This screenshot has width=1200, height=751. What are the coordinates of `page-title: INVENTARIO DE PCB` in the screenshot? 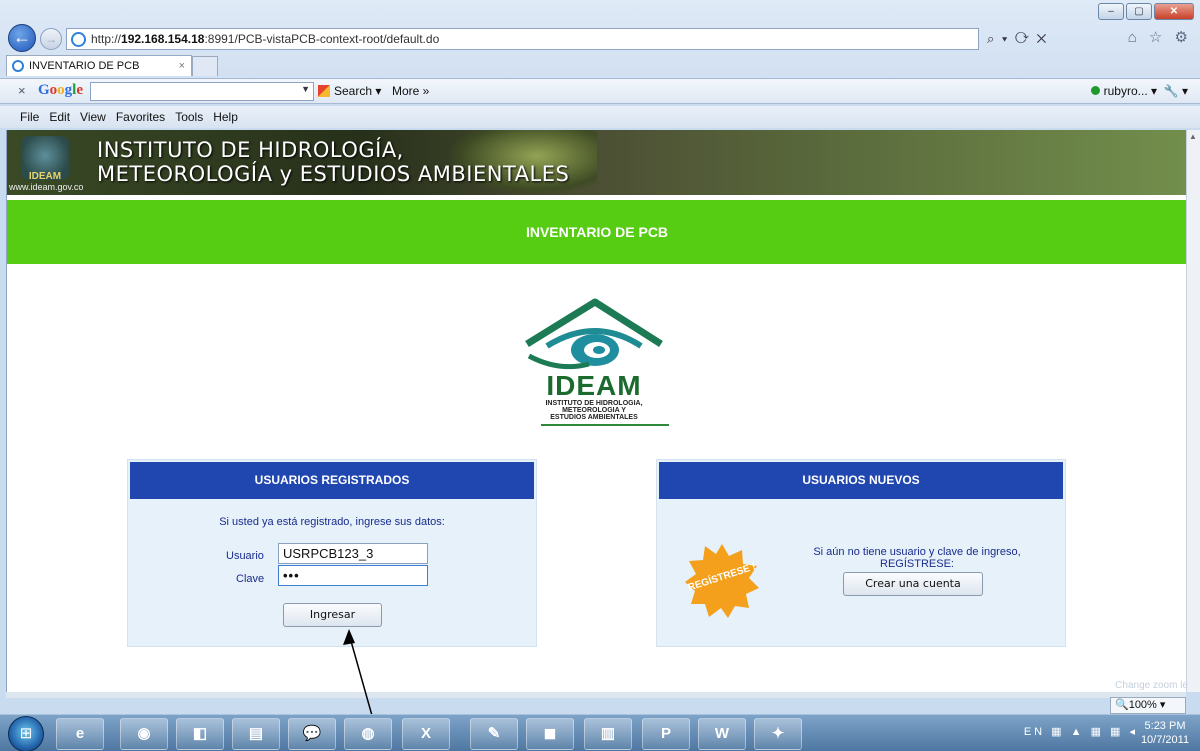 It's located at (597, 232).